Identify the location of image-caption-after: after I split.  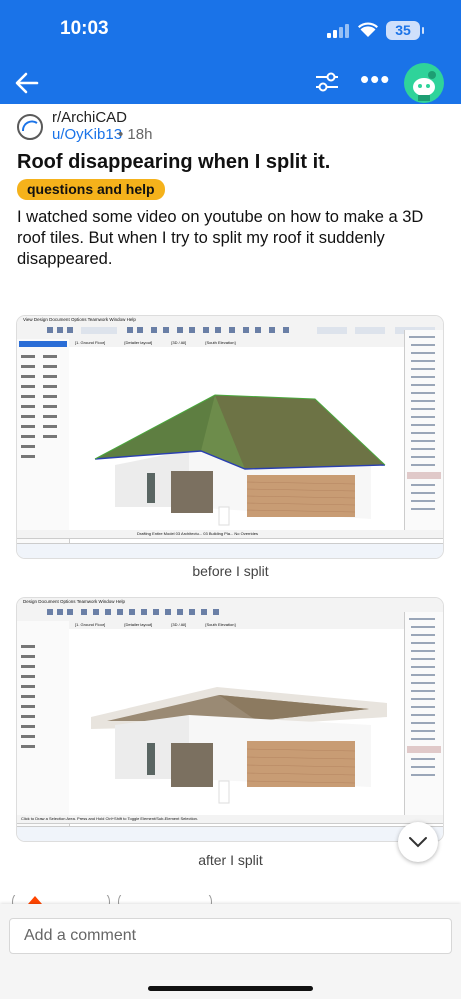
(230, 860).